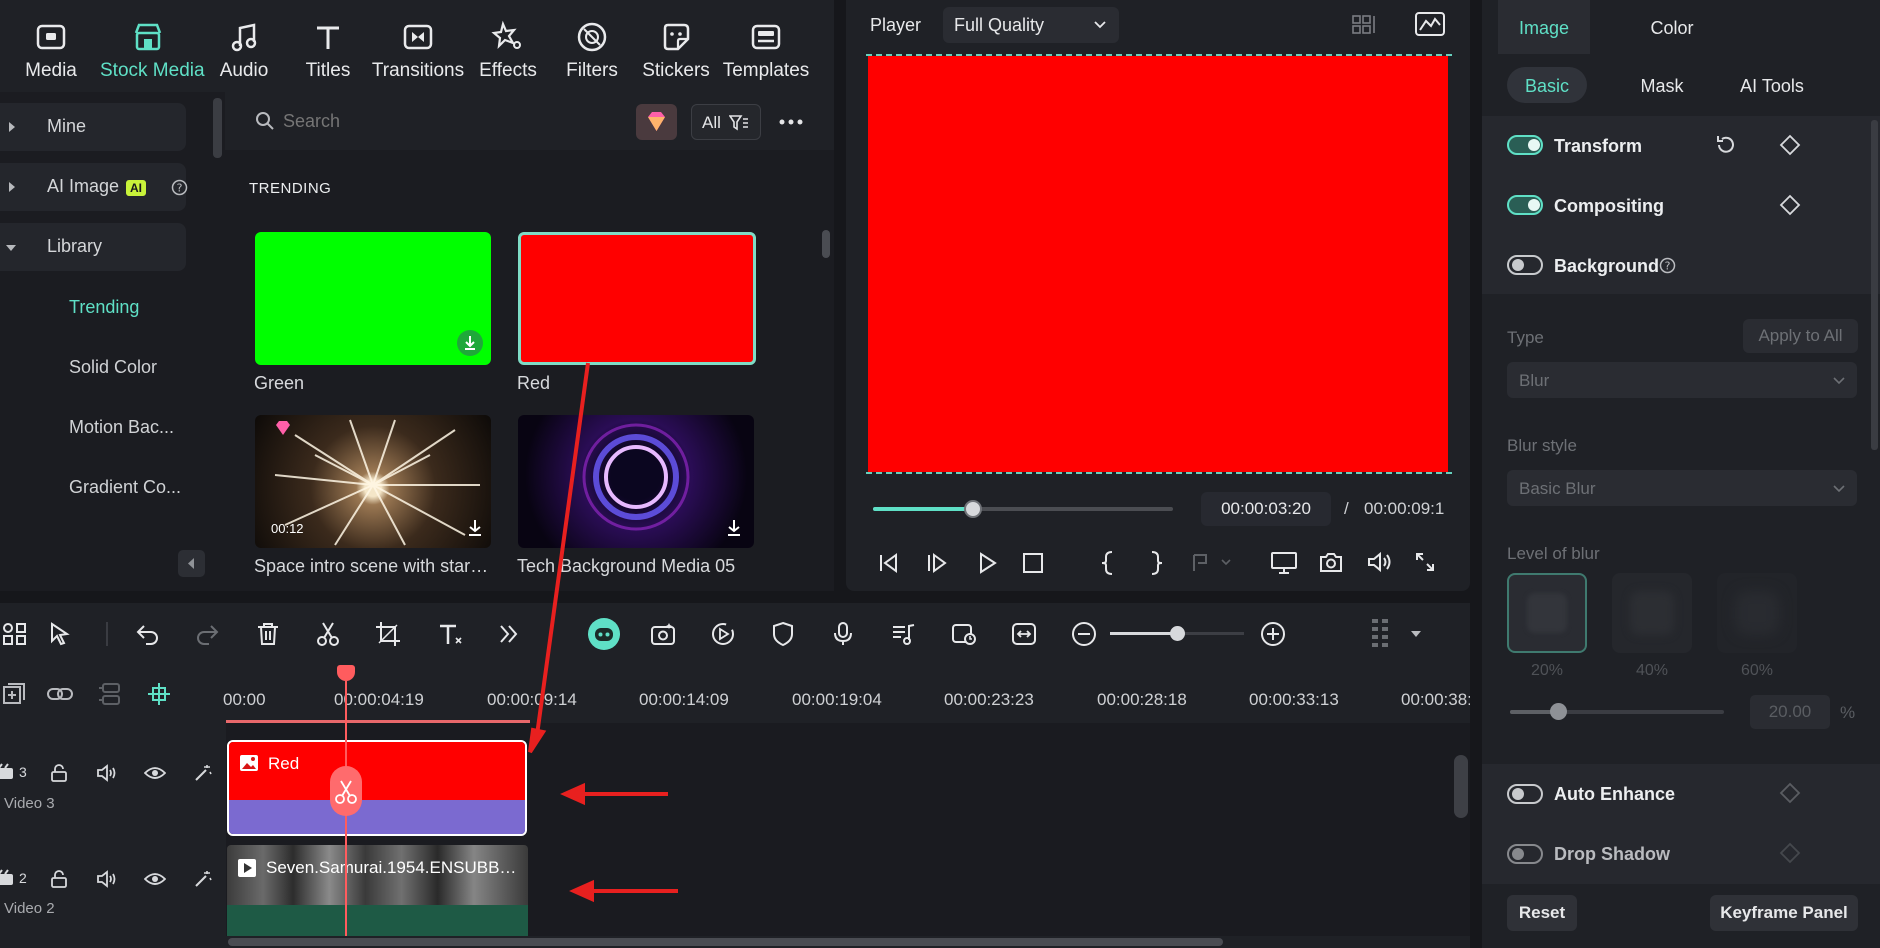 The image size is (1880, 948). Describe the element at coordinates (217, 128) in the screenshot. I see `sidebar-scrollbar` at that location.